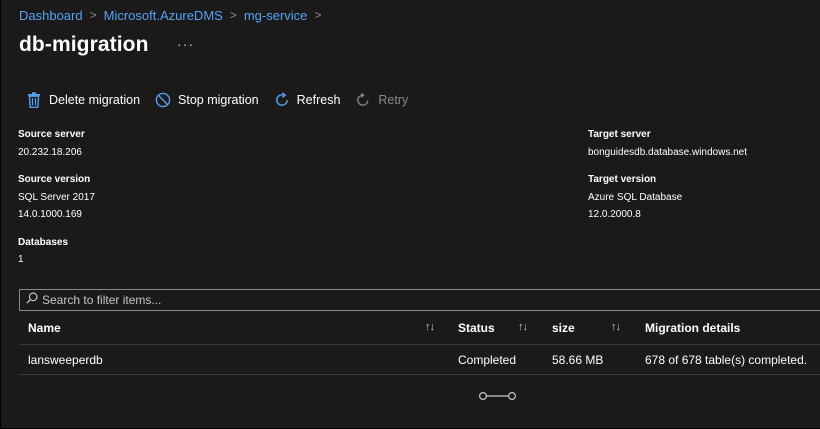 The height and width of the screenshot is (429, 820). Describe the element at coordinates (523, 327) in the screenshot. I see `sort-status-icon: ↑↓` at that location.